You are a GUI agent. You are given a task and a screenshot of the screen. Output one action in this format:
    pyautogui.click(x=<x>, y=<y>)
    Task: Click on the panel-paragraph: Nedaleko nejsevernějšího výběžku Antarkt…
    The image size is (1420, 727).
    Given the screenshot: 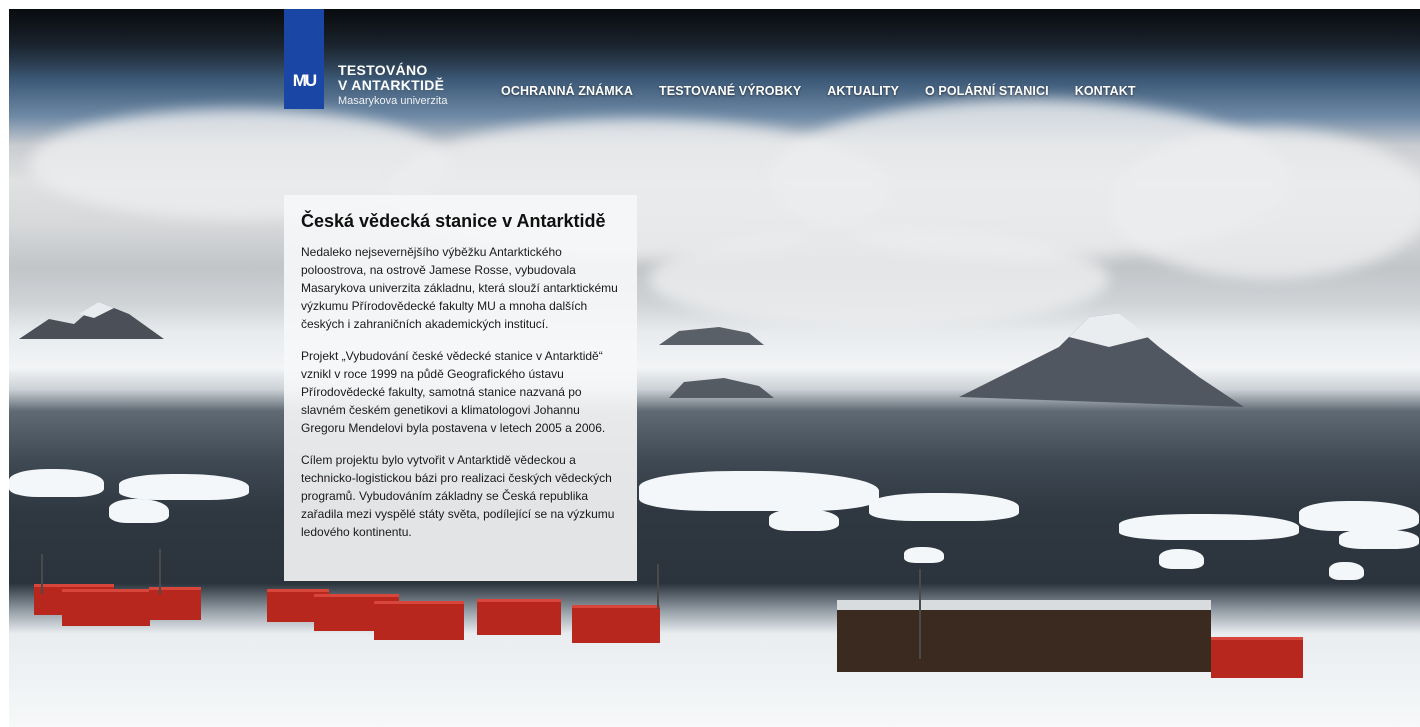 What is the action you would take?
    pyautogui.click(x=459, y=288)
    